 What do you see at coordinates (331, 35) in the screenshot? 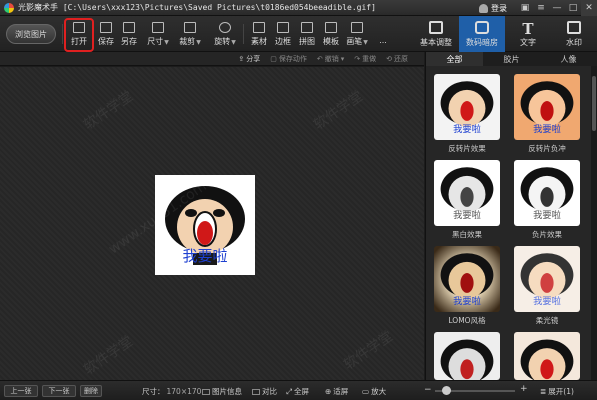
I see `template-button: 模板` at bounding box center [331, 35].